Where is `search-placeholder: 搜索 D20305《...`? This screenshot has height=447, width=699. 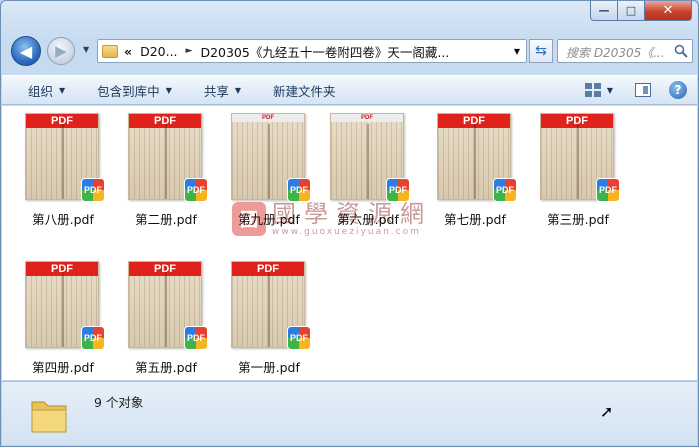
search-placeholder: 搜索 D20305《... is located at coordinates (615, 53).